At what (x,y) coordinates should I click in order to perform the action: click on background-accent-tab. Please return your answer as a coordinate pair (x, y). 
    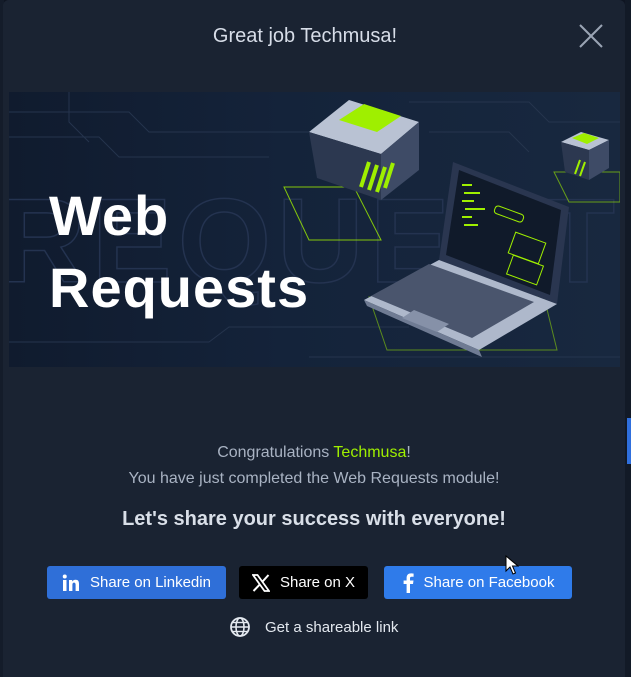
    Looking at the image, I should click on (629, 441).